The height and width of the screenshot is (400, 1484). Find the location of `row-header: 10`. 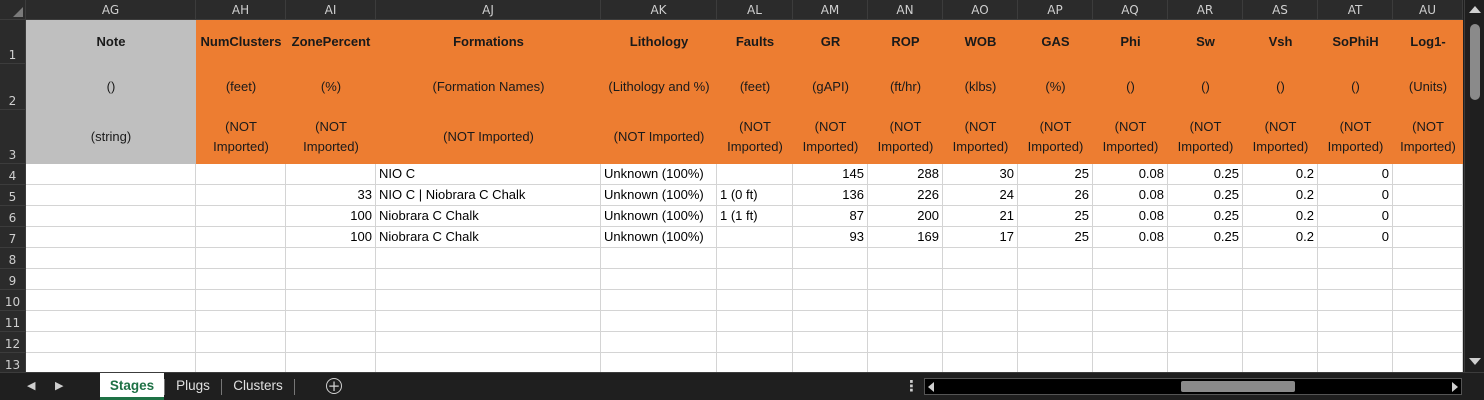

row-header: 10 is located at coordinates (13, 300).